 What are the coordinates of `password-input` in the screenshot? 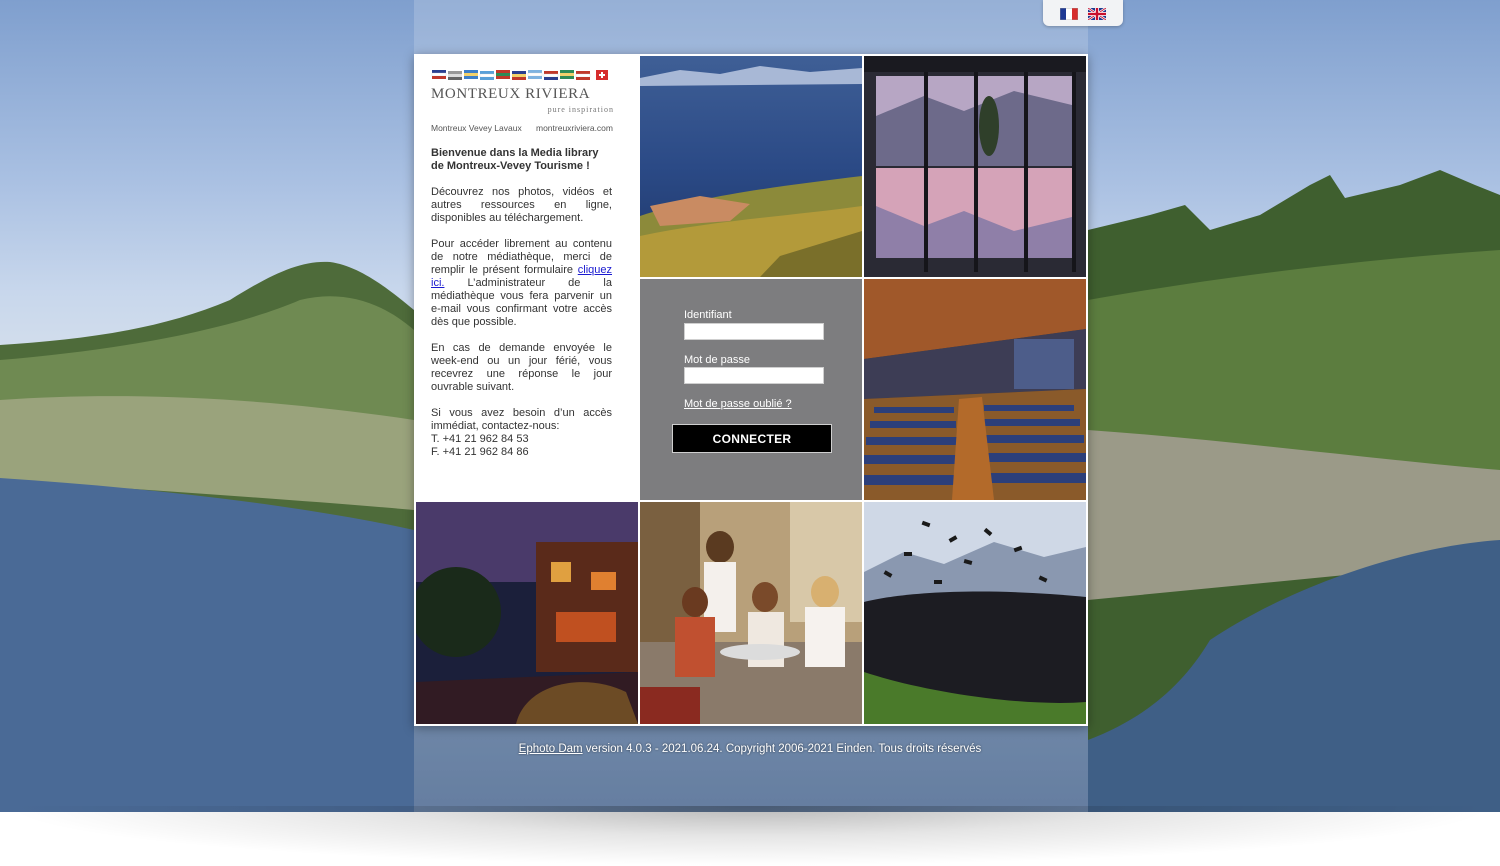 It's located at (754, 375).